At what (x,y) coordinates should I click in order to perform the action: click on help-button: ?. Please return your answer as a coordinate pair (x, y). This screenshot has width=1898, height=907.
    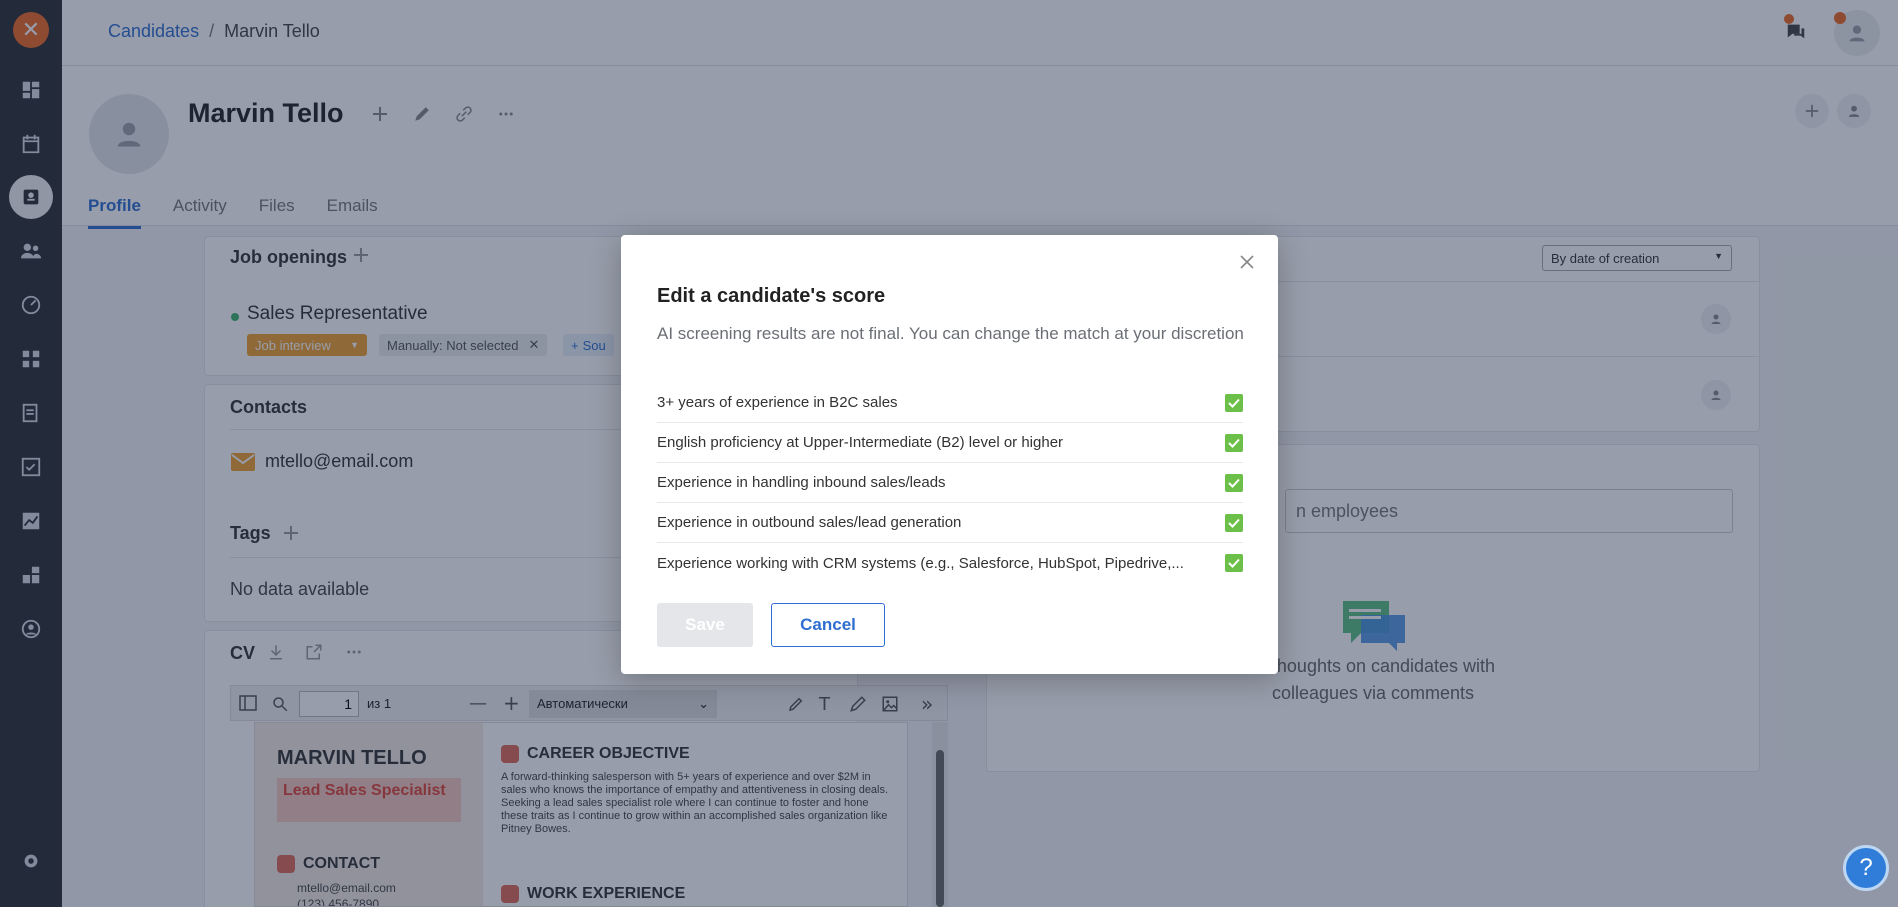
    Looking at the image, I should click on (1866, 868).